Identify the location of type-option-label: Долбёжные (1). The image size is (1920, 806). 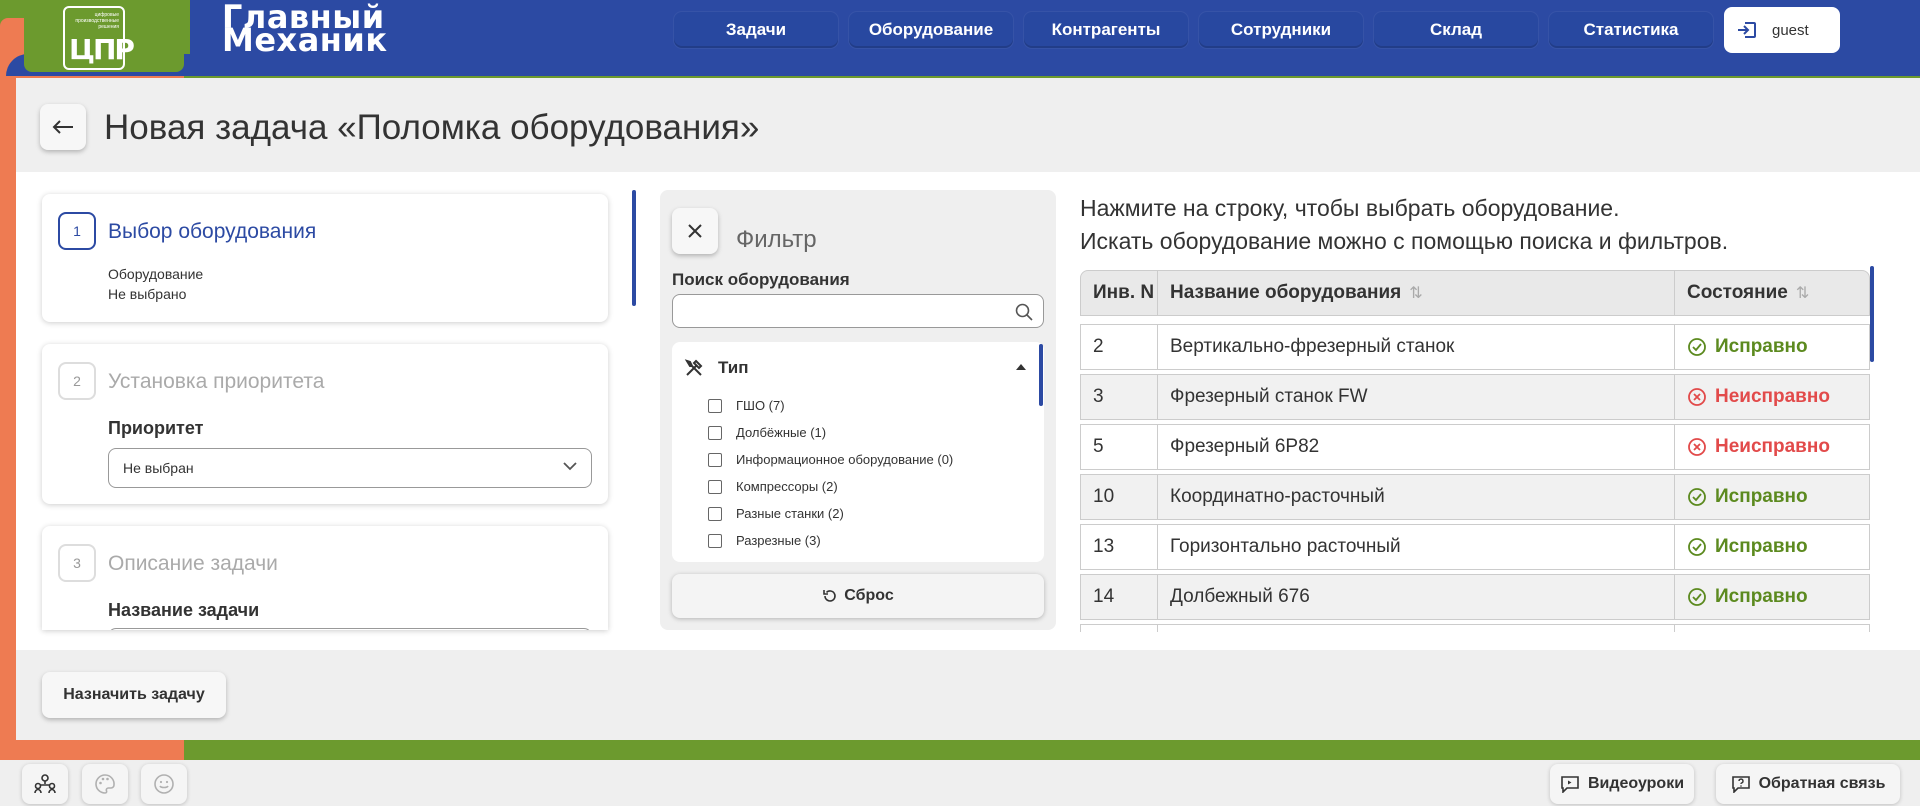
(781, 432).